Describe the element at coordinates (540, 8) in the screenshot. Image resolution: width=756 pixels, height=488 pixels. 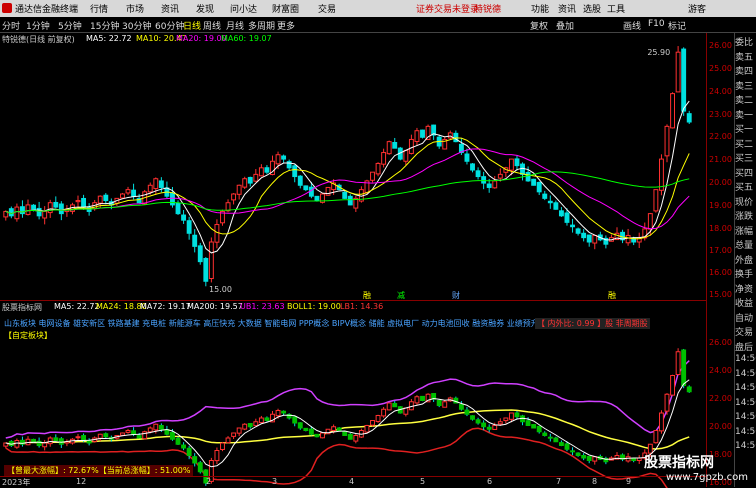
I see `menu-function: 功能` at that location.